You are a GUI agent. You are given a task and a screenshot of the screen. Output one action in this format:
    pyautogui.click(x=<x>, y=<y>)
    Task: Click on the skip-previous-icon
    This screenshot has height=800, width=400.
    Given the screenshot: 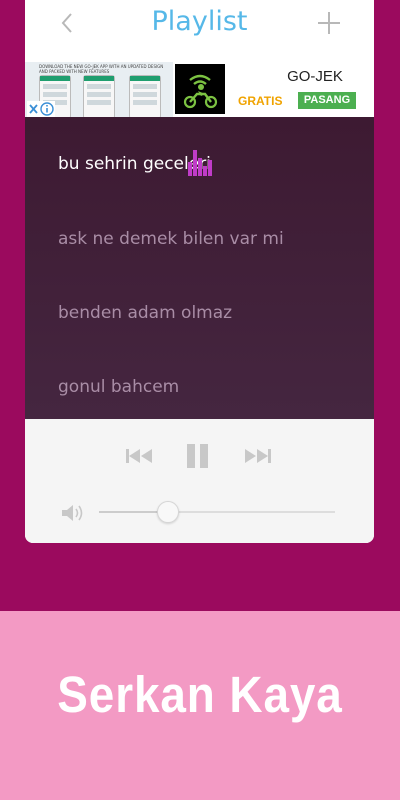 What is the action you would take?
    pyautogui.click(x=139, y=456)
    